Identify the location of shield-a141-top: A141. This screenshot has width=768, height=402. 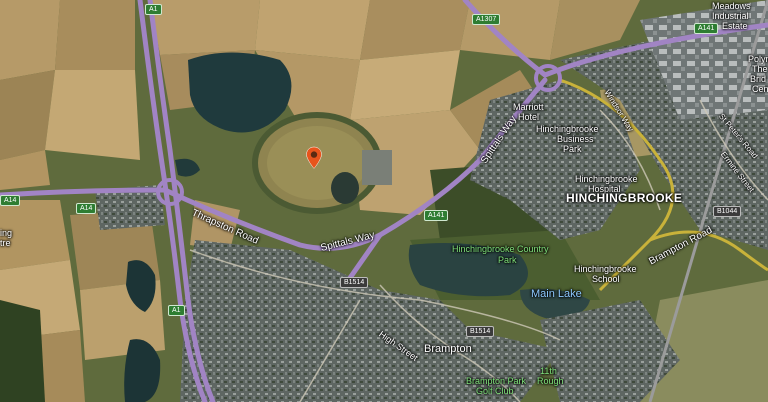
(706, 28).